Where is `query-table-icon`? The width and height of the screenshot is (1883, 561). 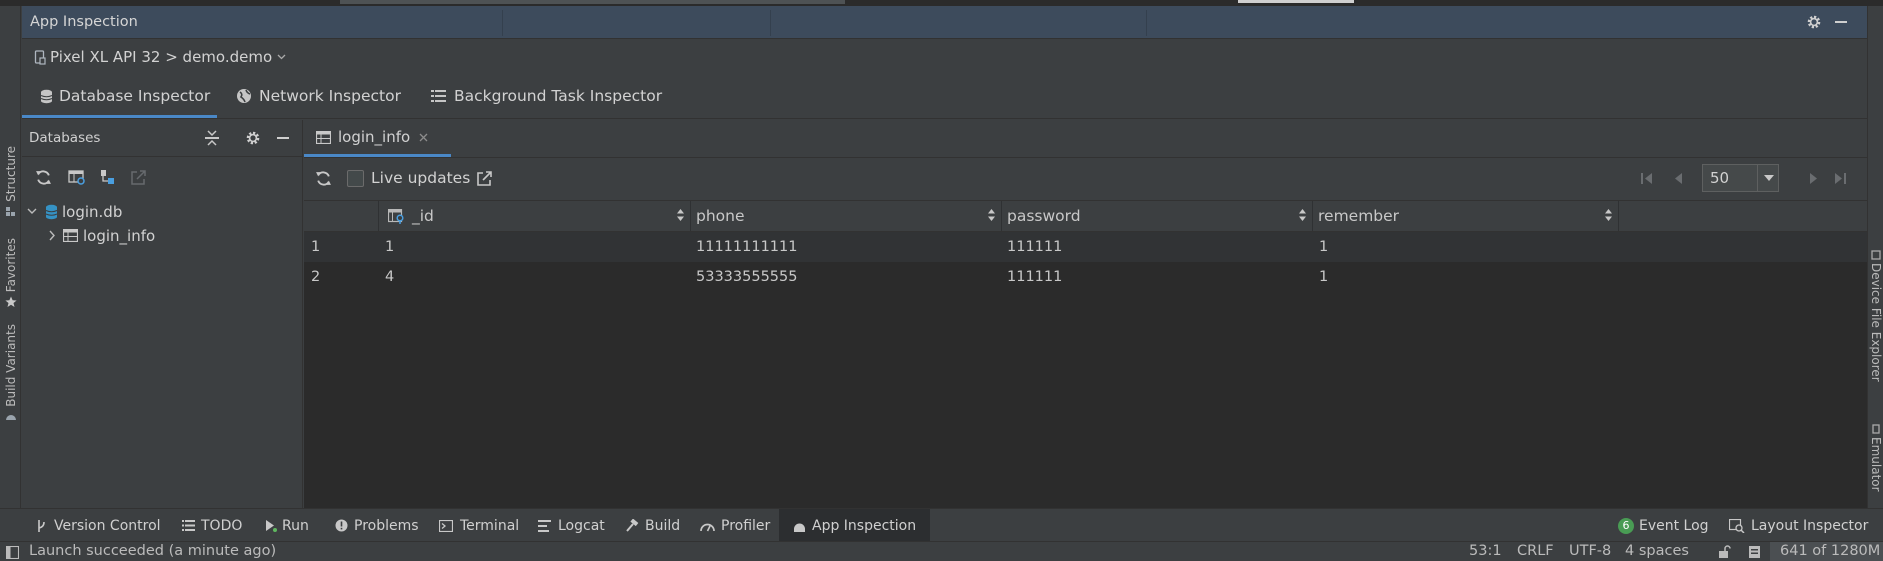
query-table-icon is located at coordinates (77, 177).